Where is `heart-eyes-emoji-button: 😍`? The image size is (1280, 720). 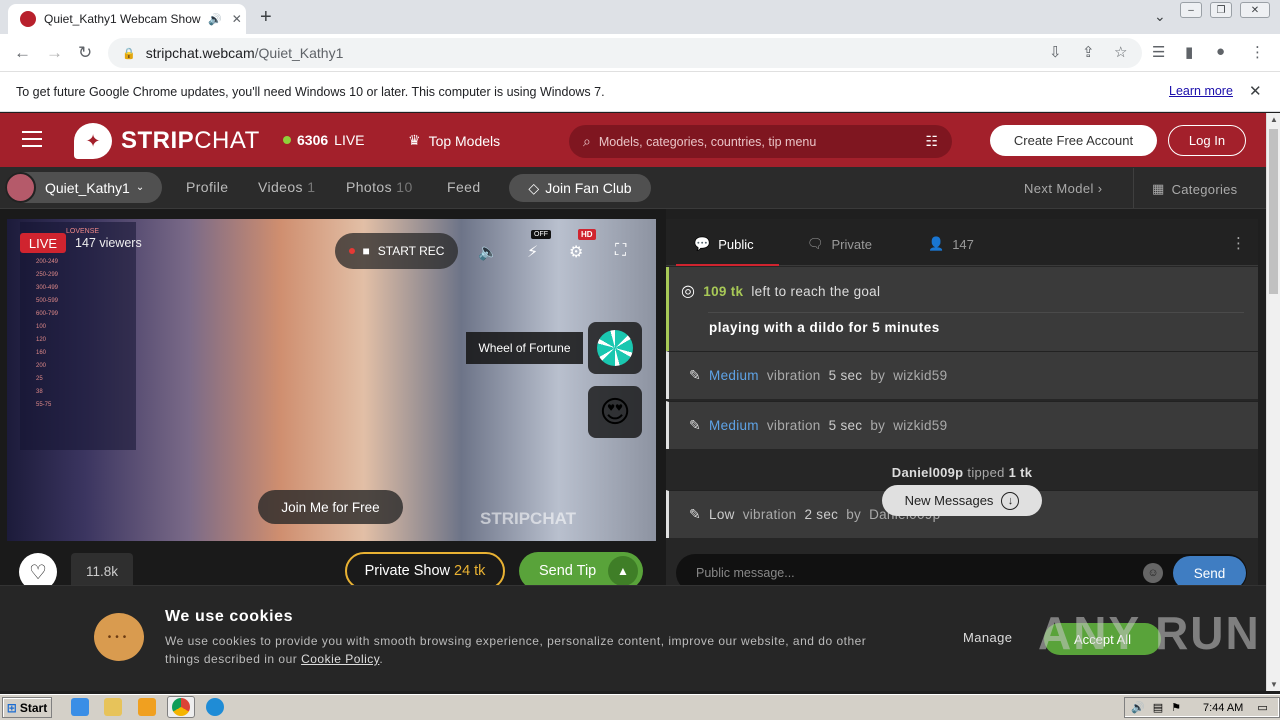 heart-eyes-emoji-button: 😍 is located at coordinates (615, 412).